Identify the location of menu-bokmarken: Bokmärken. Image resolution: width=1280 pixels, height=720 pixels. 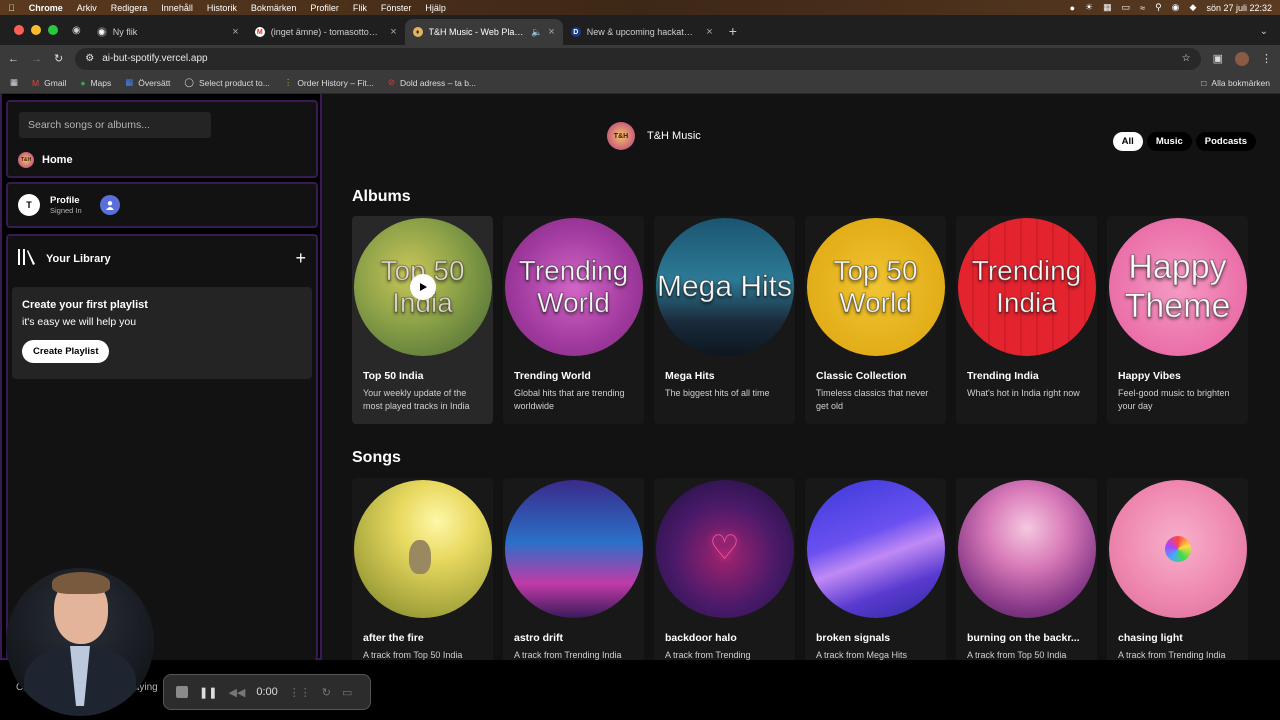
(274, 8).